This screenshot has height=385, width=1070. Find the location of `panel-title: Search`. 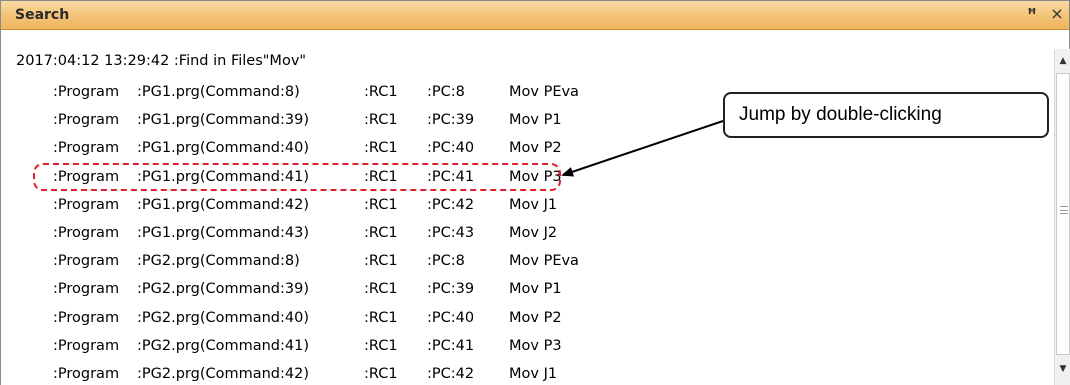

panel-title: Search is located at coordinates (42, 15).